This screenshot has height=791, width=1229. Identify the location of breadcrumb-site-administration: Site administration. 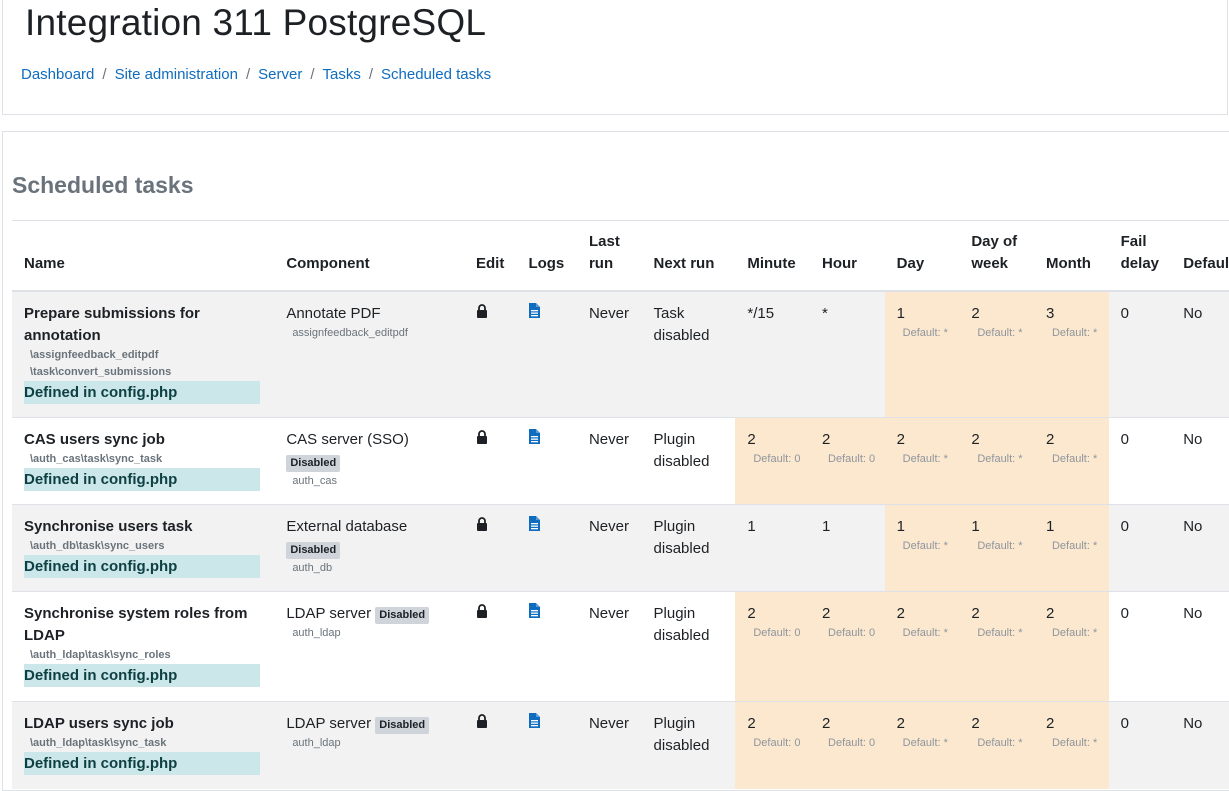
(176, 74).